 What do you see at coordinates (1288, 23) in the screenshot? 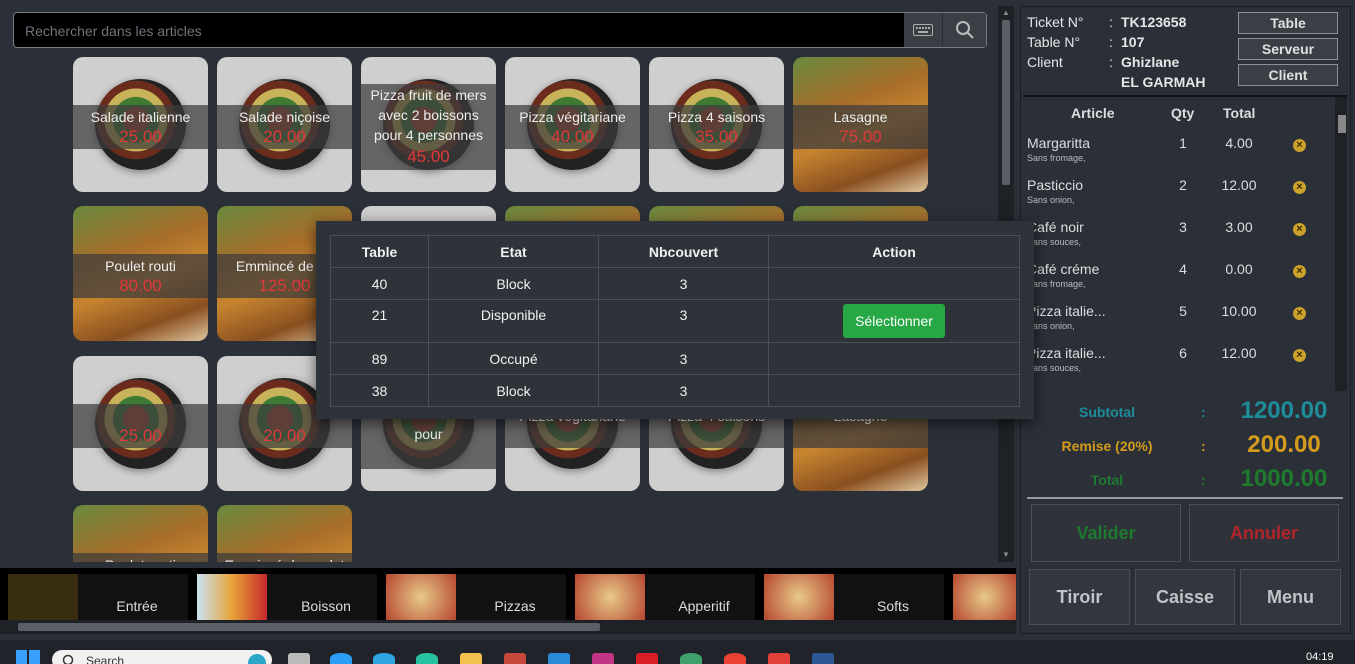
I see `table-button: Table` at bounding box center [1288, 23].